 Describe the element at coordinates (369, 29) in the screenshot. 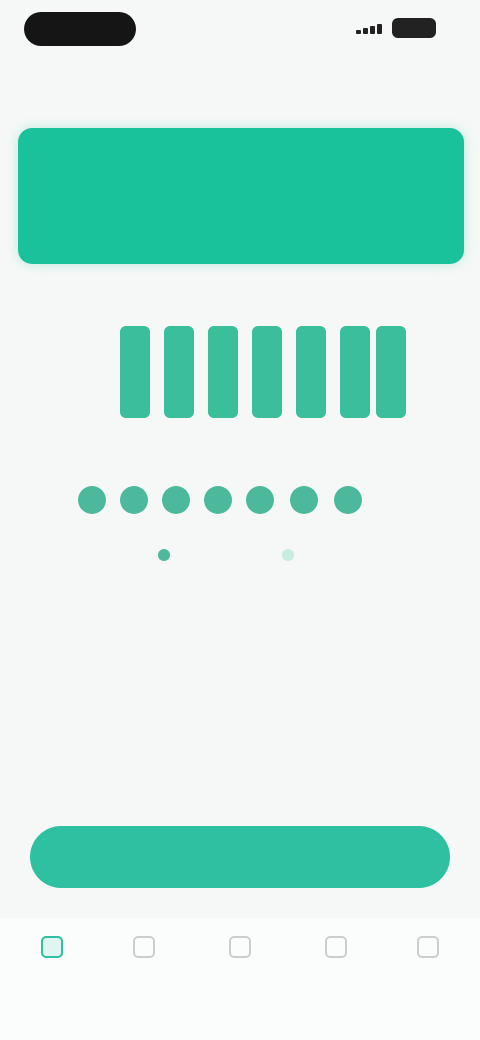

I see `signal-icon` at that location.